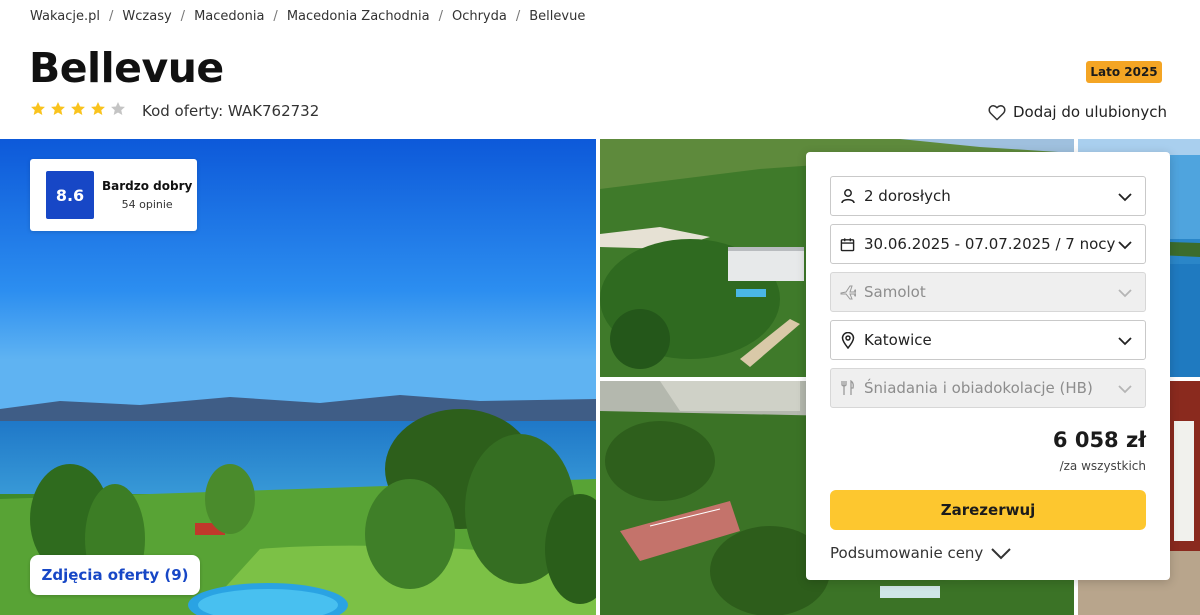 This screenshot has width=1200, height=615. Describe the element at coordinates (997, 112) in the screenshot. I see `heart-icon` at that location.